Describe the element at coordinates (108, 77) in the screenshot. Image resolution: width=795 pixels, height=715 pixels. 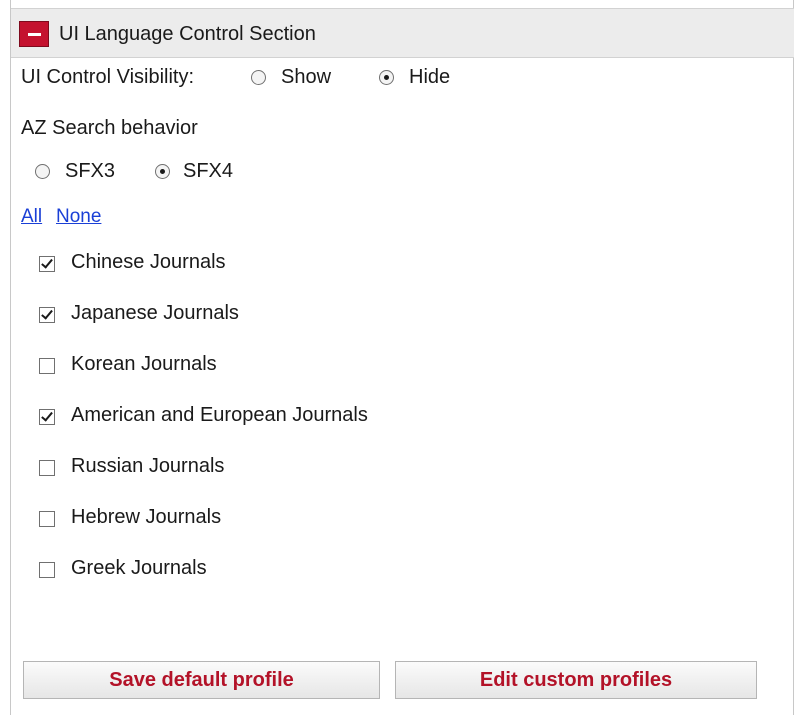
I see `visibility-label: UI Control Visibility:` at that location.